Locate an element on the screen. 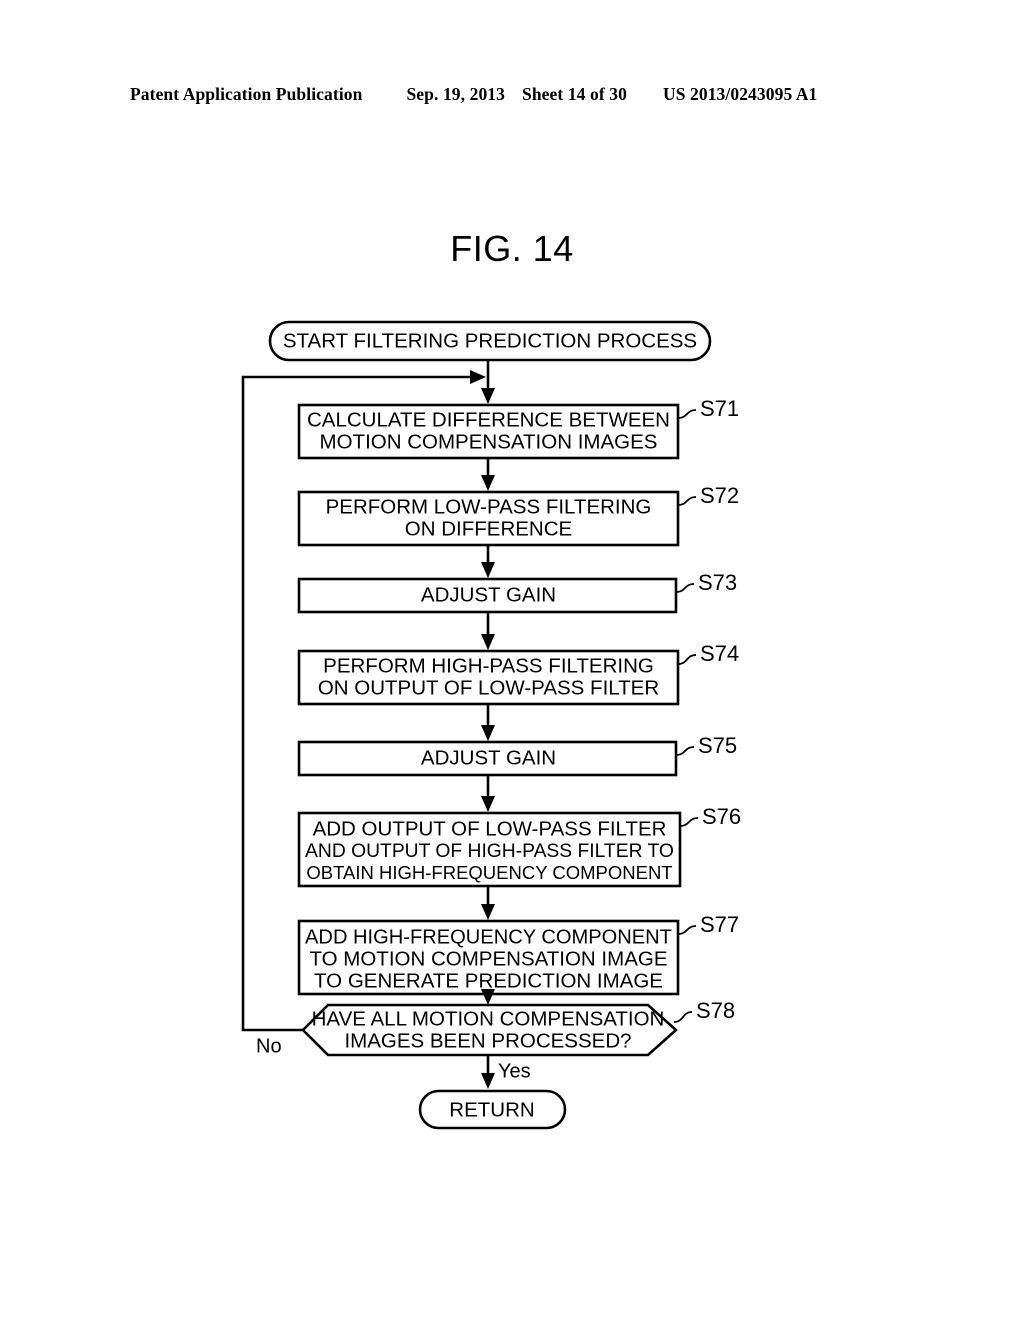  flow-step-s73: ADJUST GAIN S73 is located at coordinates (517, 592).